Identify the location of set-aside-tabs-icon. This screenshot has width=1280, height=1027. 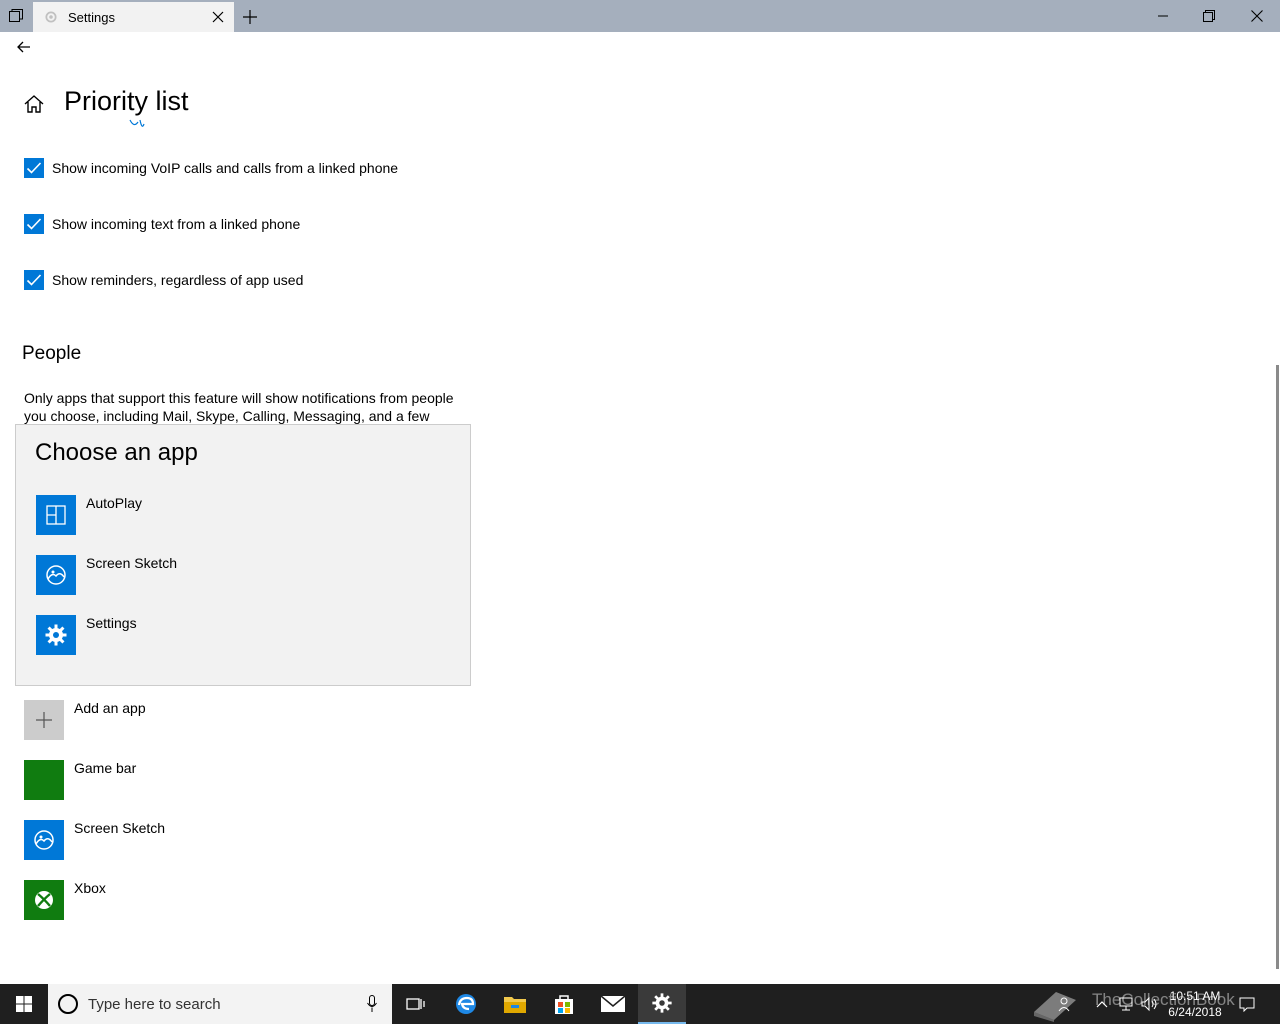
(16, 16).